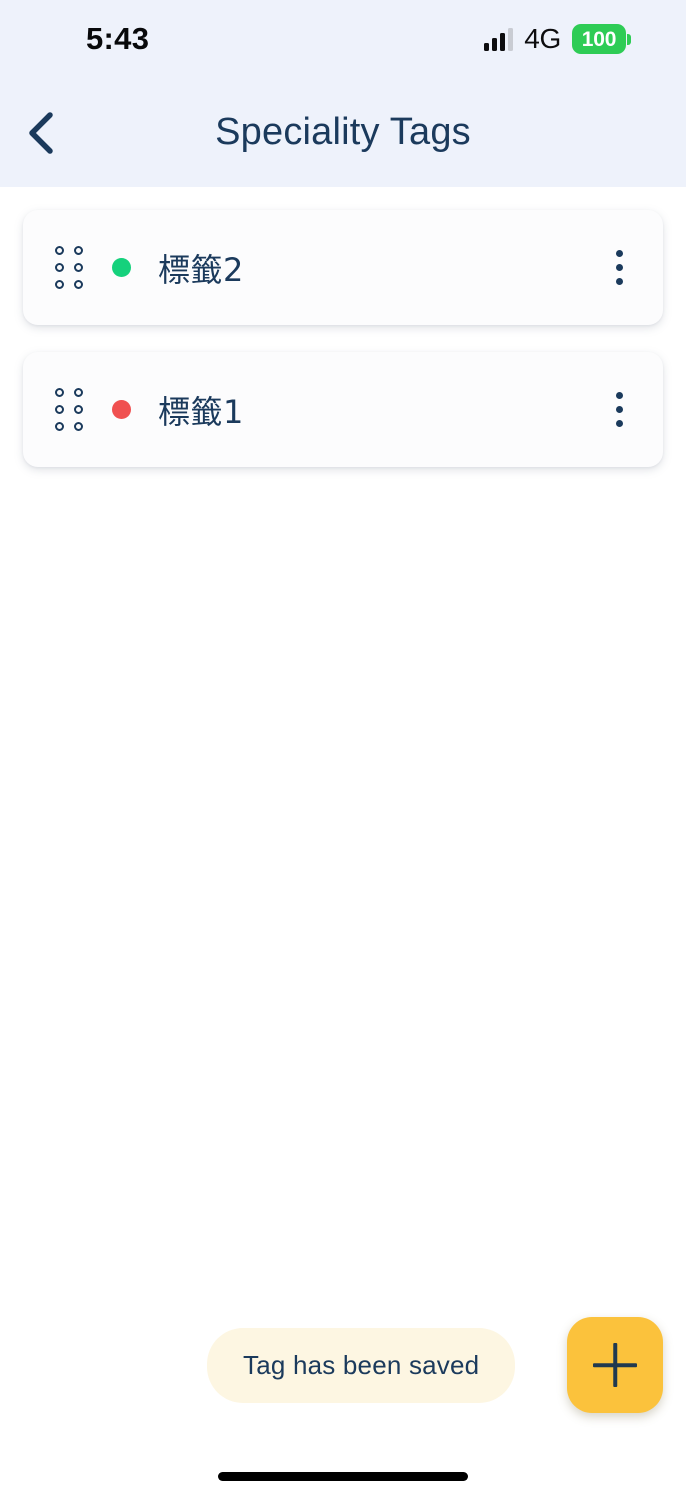 This screenshot has width=686, height=1498. Describe the element at coordinates (542, 38) in the screenshot. I see `network-type-label: 4G` at that location.